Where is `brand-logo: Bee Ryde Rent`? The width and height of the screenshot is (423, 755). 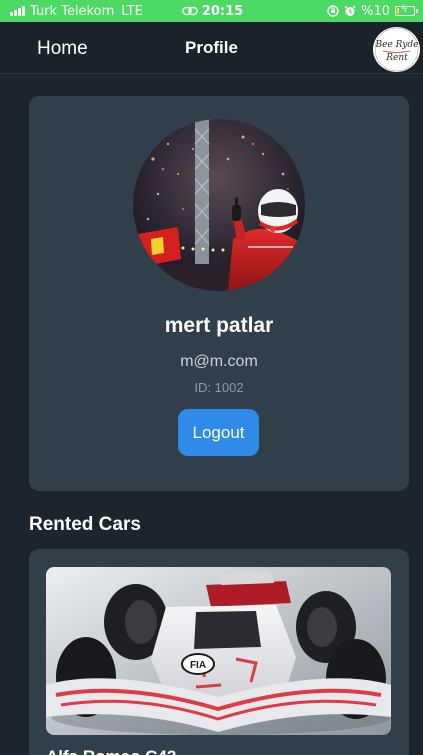
brand-logo: Bee Ryde Rent is located at coordinates (396, 49).